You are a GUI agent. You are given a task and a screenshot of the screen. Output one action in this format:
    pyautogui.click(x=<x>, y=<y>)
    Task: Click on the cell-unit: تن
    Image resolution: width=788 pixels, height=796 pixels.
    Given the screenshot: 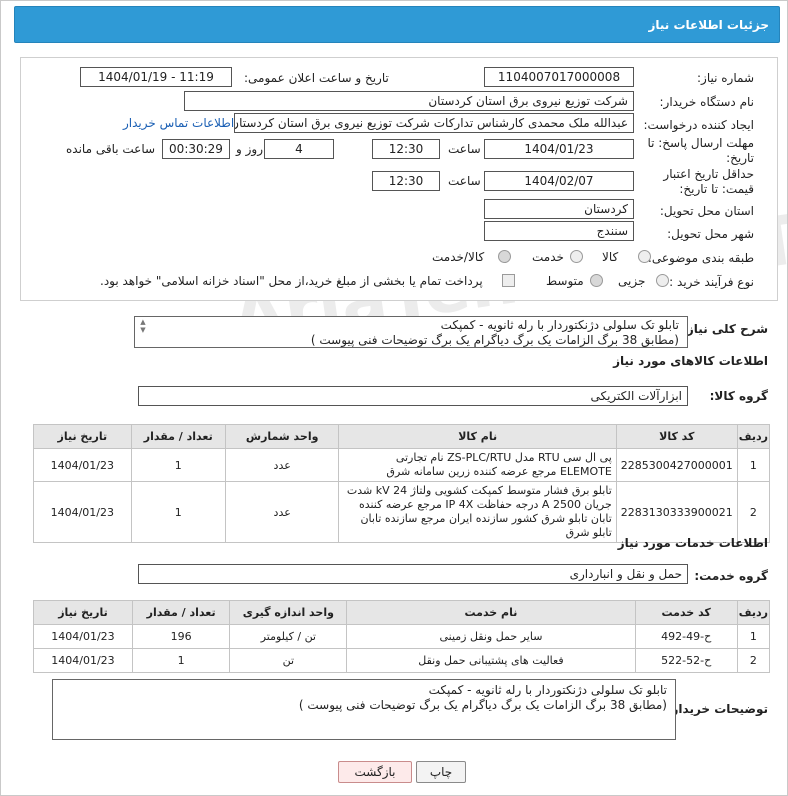 What is the action you would take?
    pyautogui.click(x=288, y=660)
    